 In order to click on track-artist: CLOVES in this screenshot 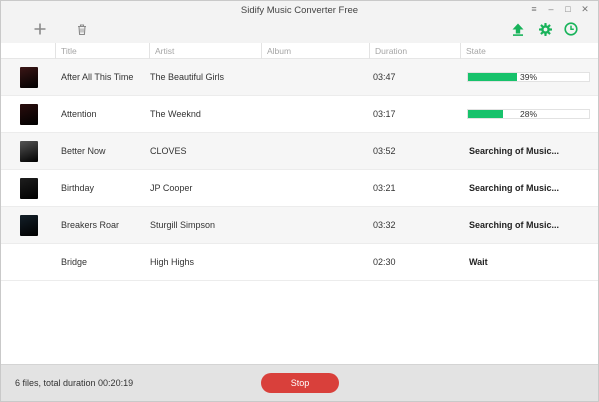, I will do `click(168, 151)`.